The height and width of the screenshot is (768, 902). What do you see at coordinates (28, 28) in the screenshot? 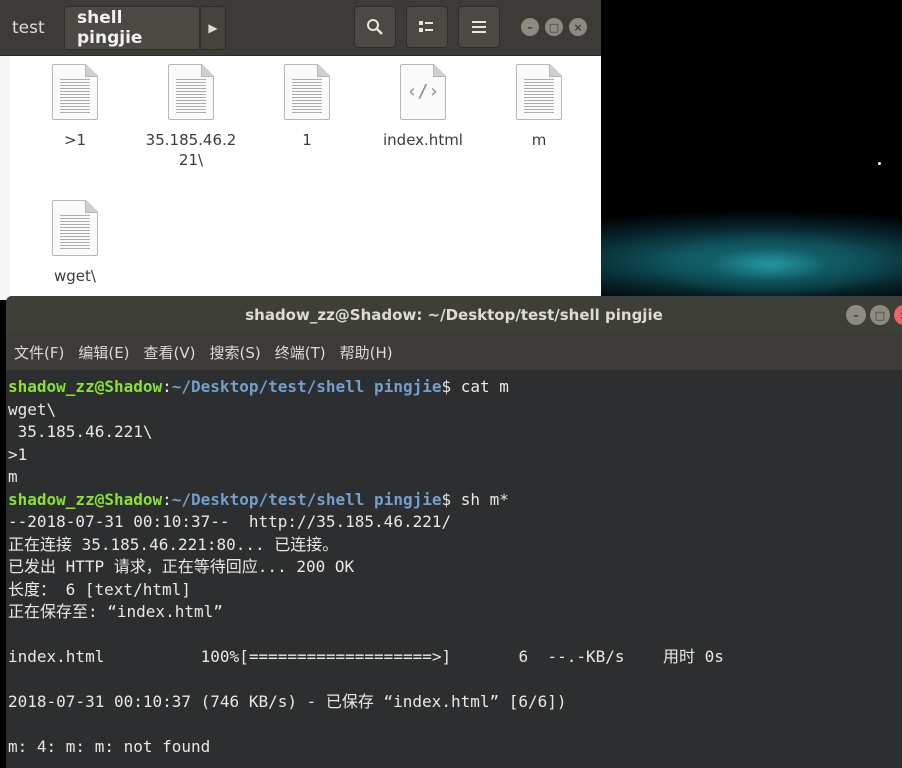
I see `tab-test: test` at bounding box center [28, 28].